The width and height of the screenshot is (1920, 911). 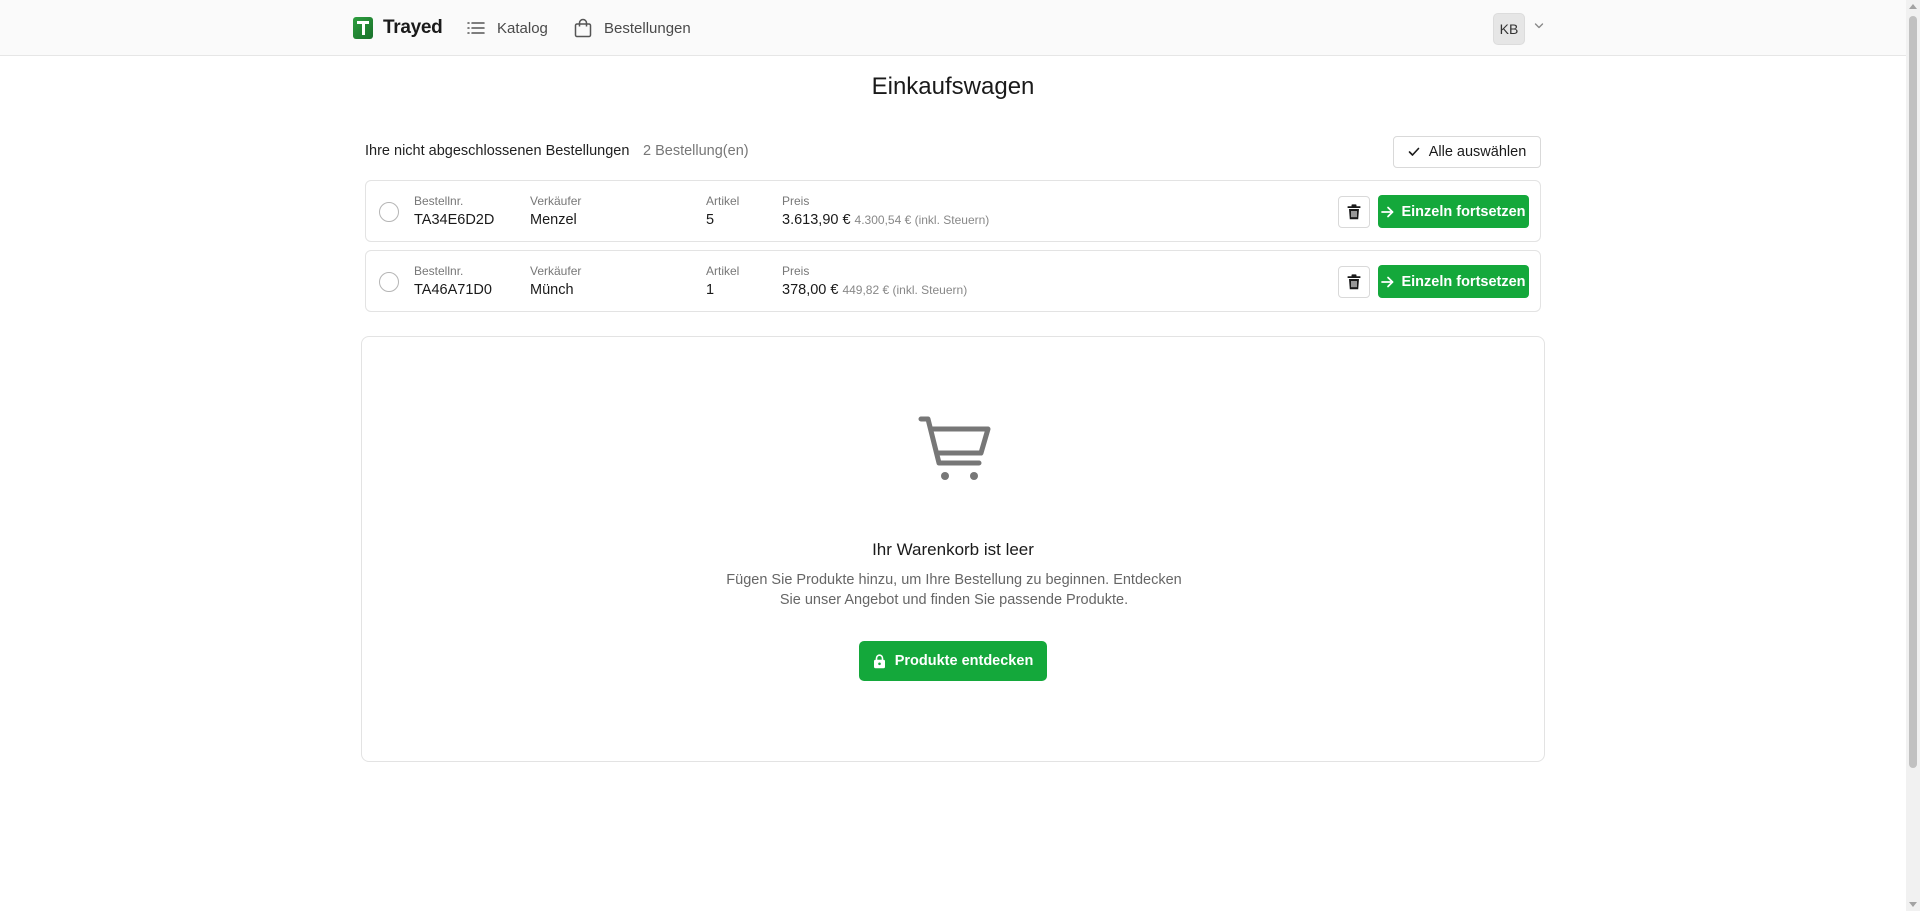 What do you see at coordinates (453, 290) in the screenshot?
I see `order-number: TA46A71D0` at bounding box center [453, 290].